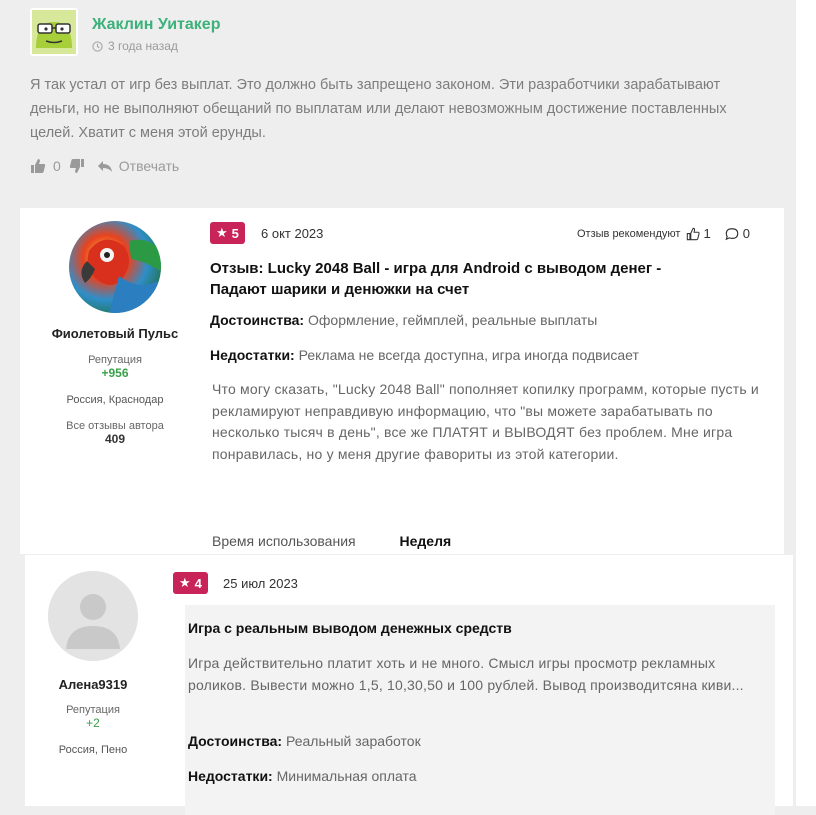  I want to click on recommend-thumb-icon, so click(693, 234).